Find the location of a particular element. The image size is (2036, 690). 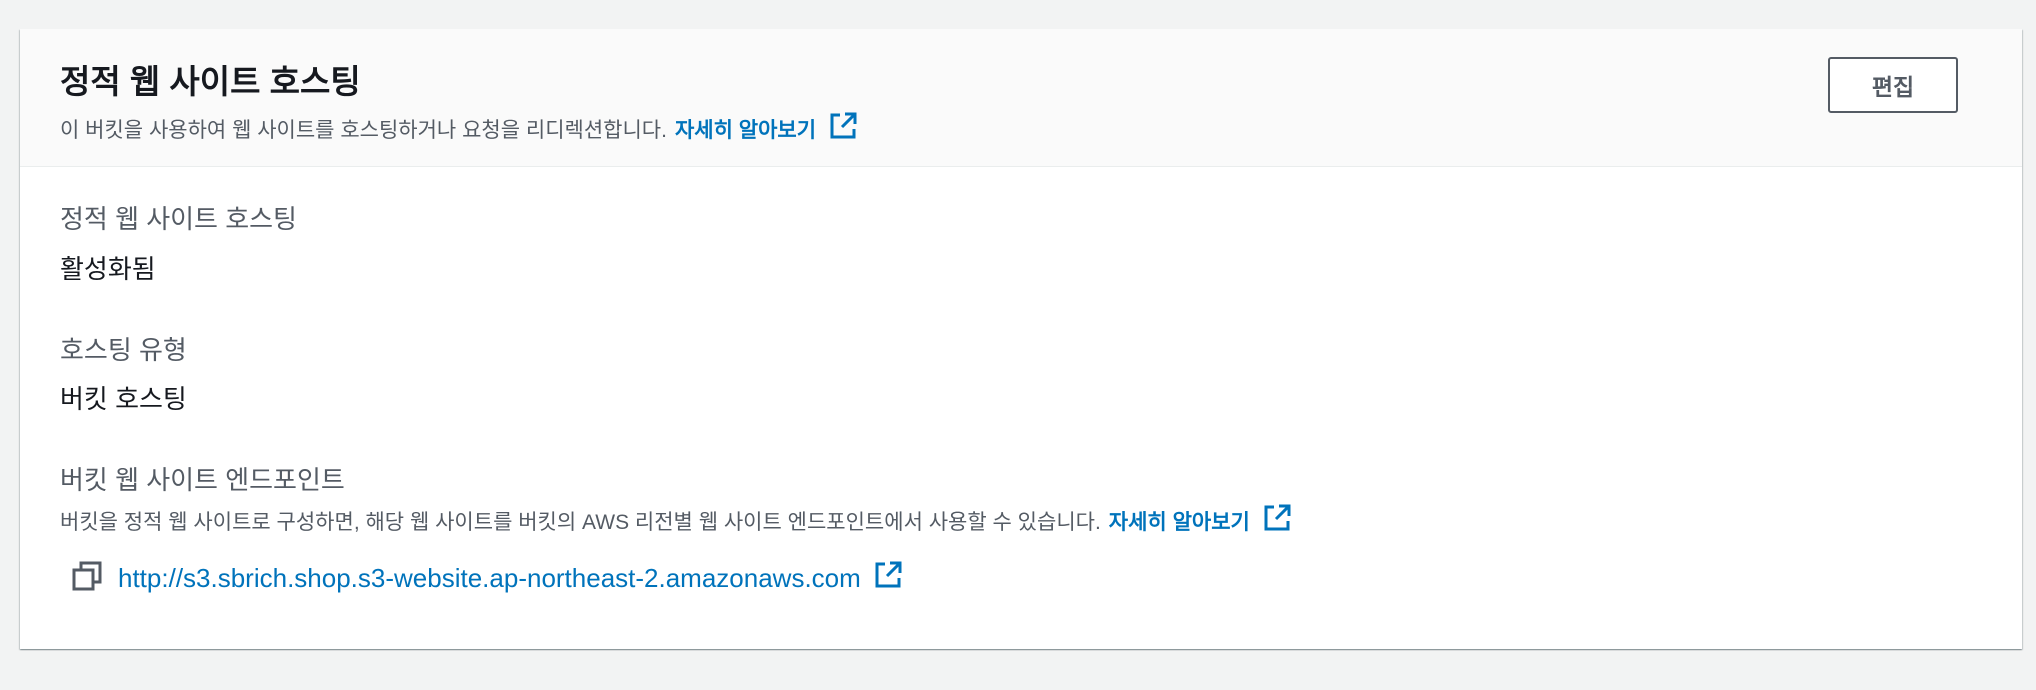

edit-button: 편집 is located at coordinates (1893, 85).